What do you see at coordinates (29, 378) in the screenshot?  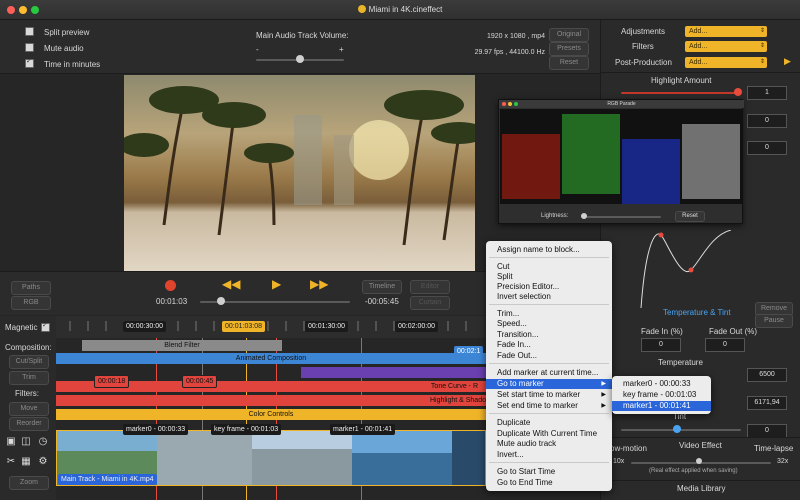 I see `trim-button: Trim` at bounding box center [29, 378].